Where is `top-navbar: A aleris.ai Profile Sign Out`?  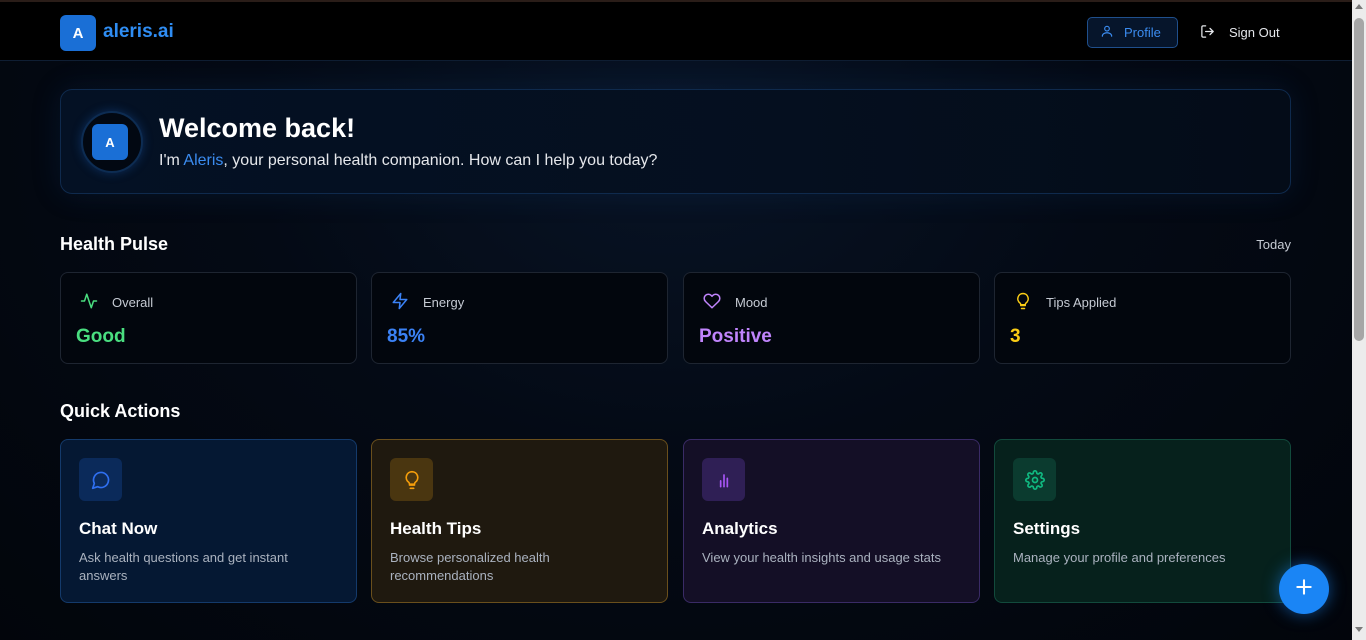
top-navbar: A aleris.ai Profile Sign Out is located at coordinates (676, 30).